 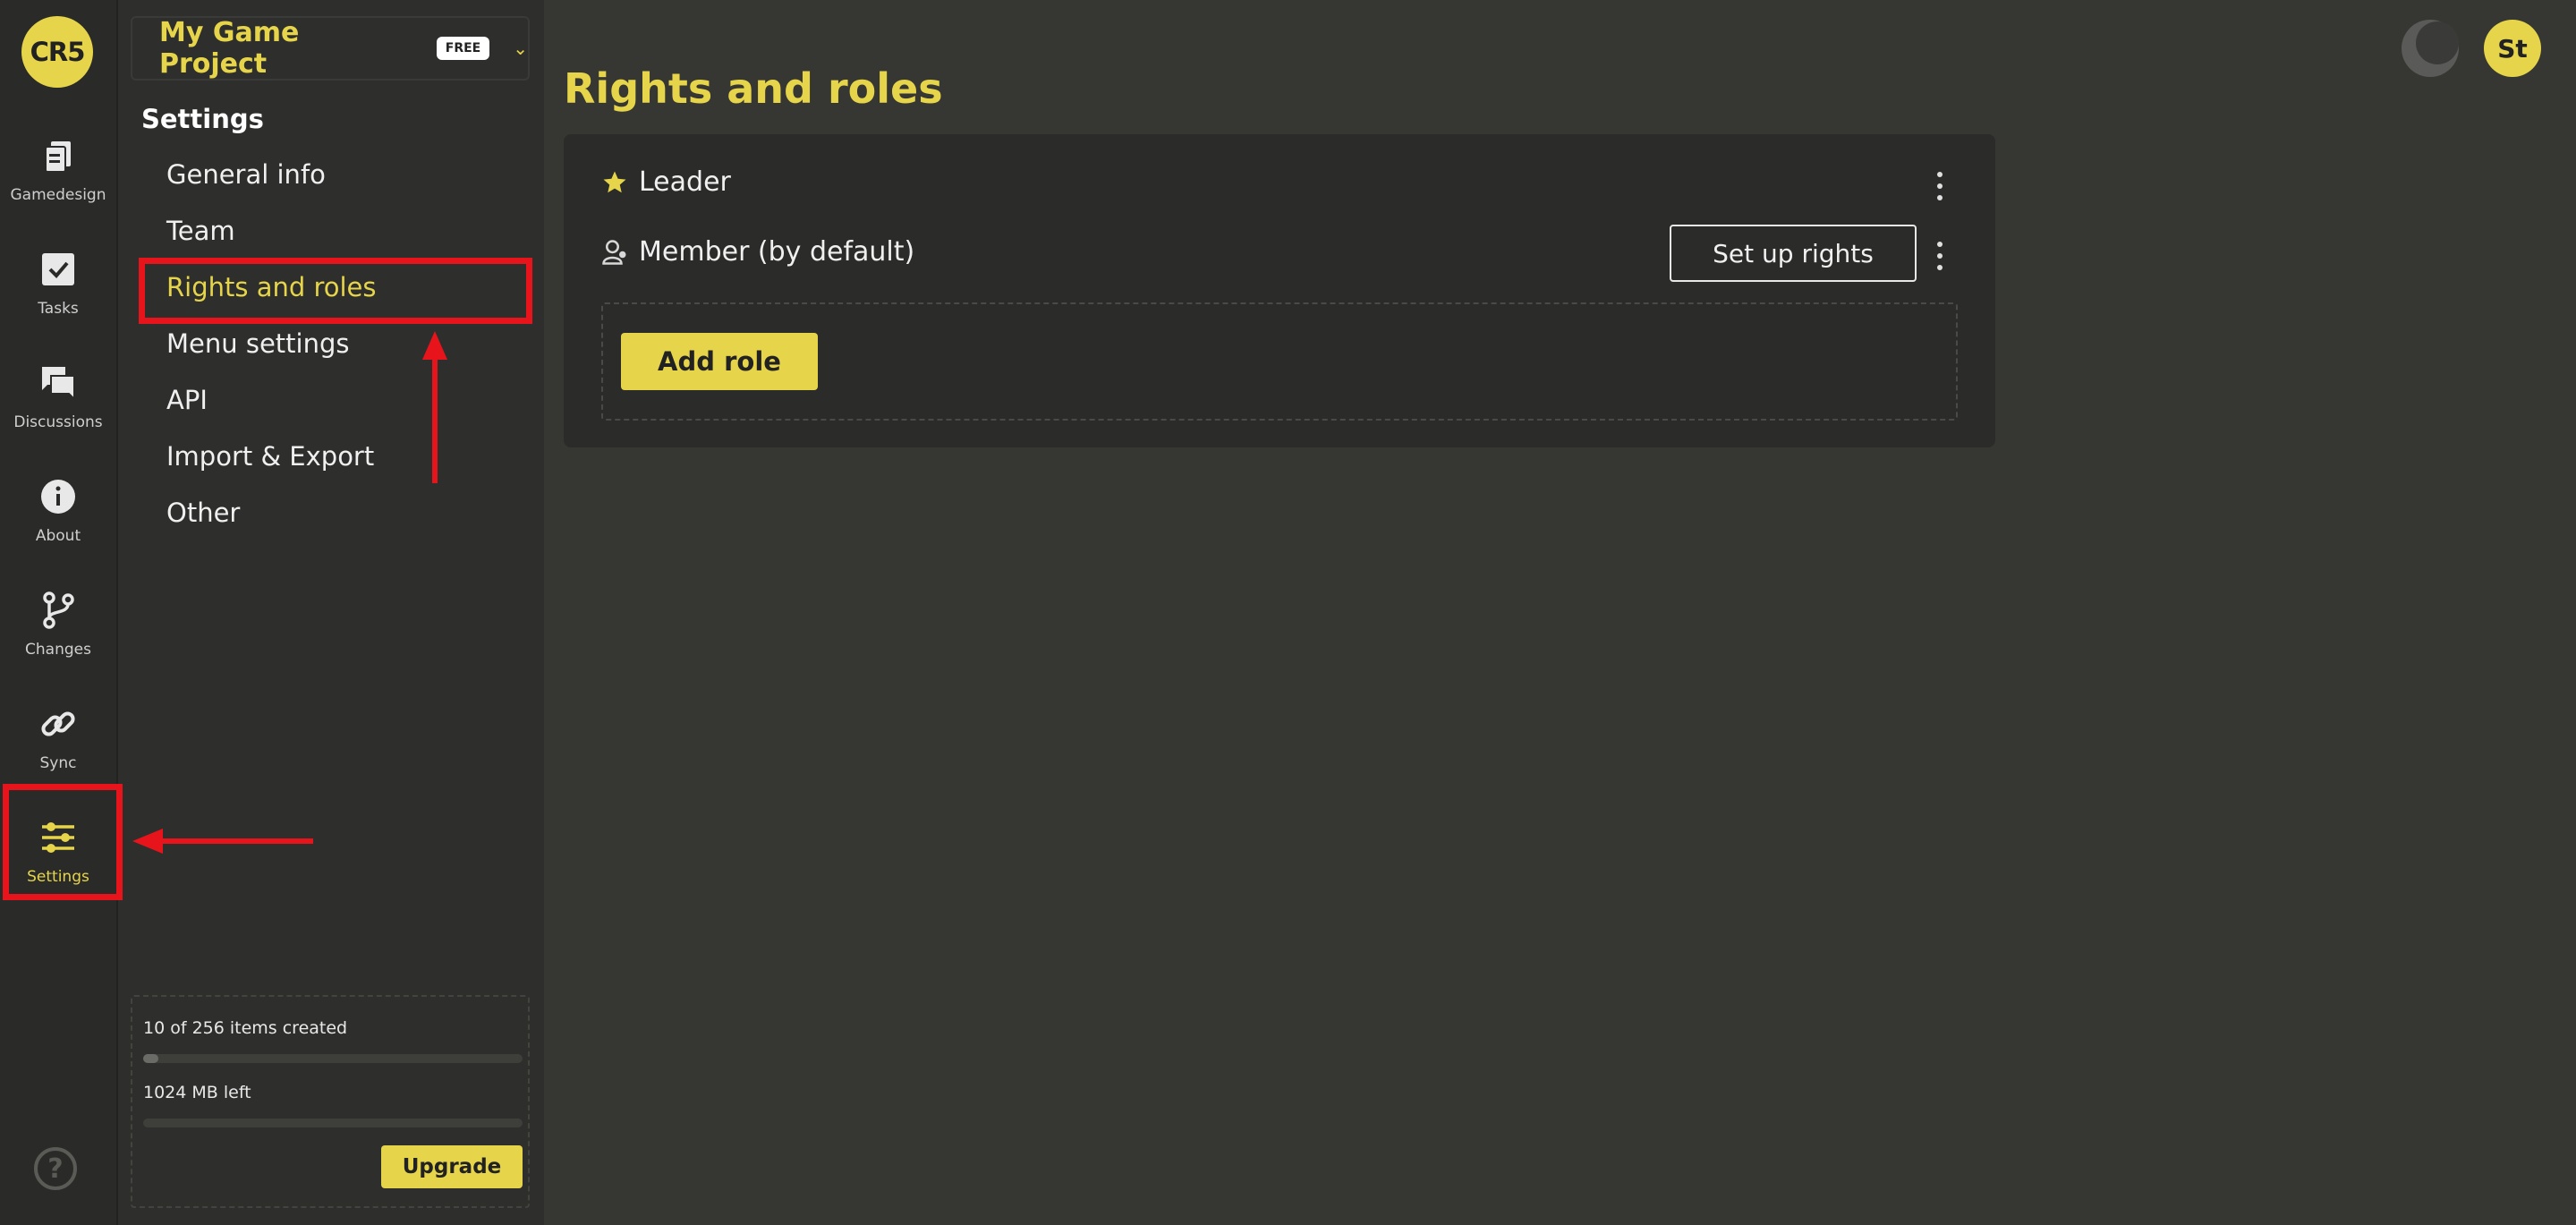 I want to click on star-icon, so click(x=614, y=182).